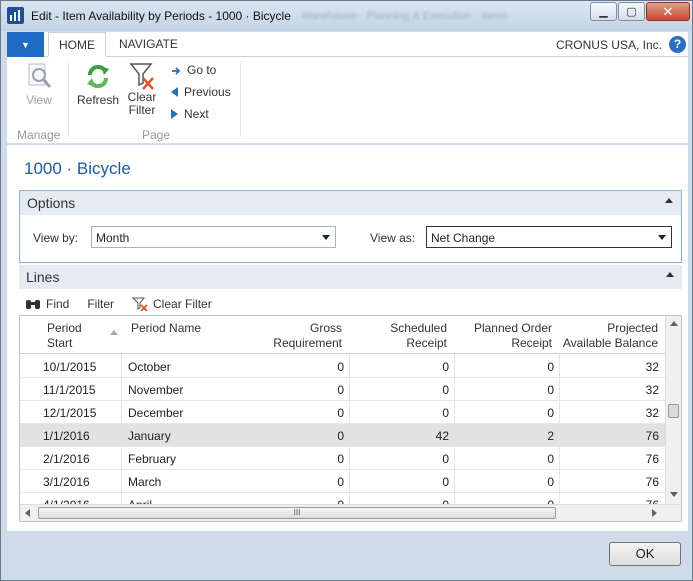  Describe the element at coordinates (77, 44) in the screenshot. I see `tab-home: HOME` at that location.